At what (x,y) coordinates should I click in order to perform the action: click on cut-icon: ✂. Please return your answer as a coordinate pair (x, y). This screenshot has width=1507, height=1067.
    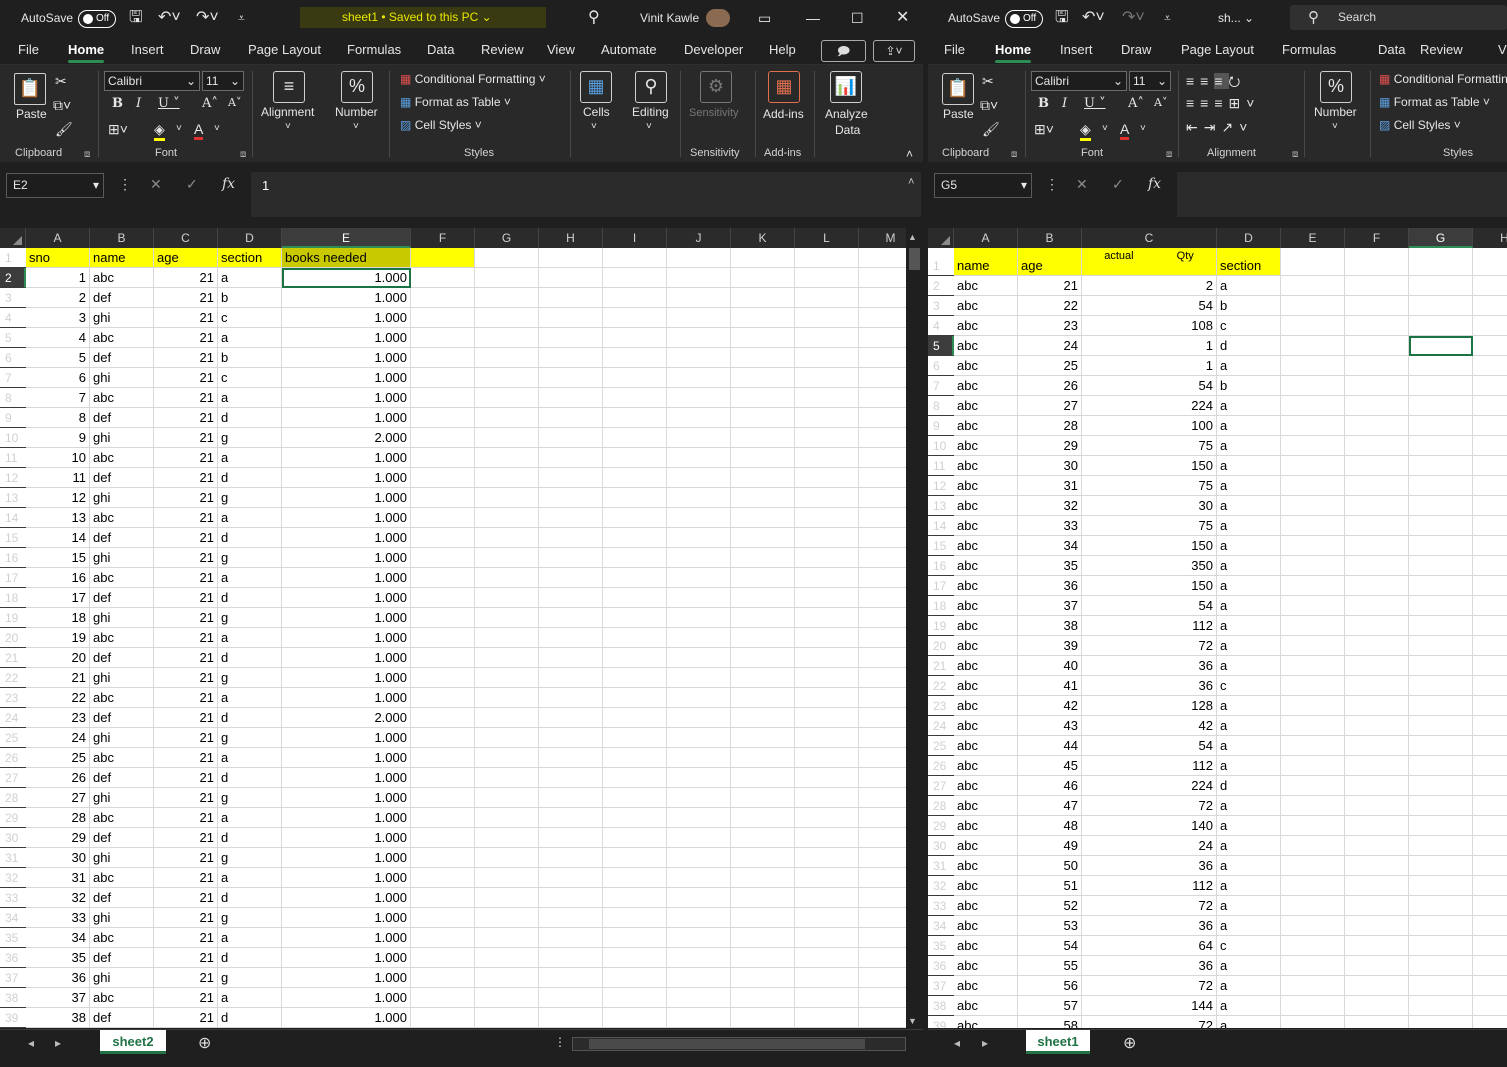
    Looking at the image, I should click on (988, 81).